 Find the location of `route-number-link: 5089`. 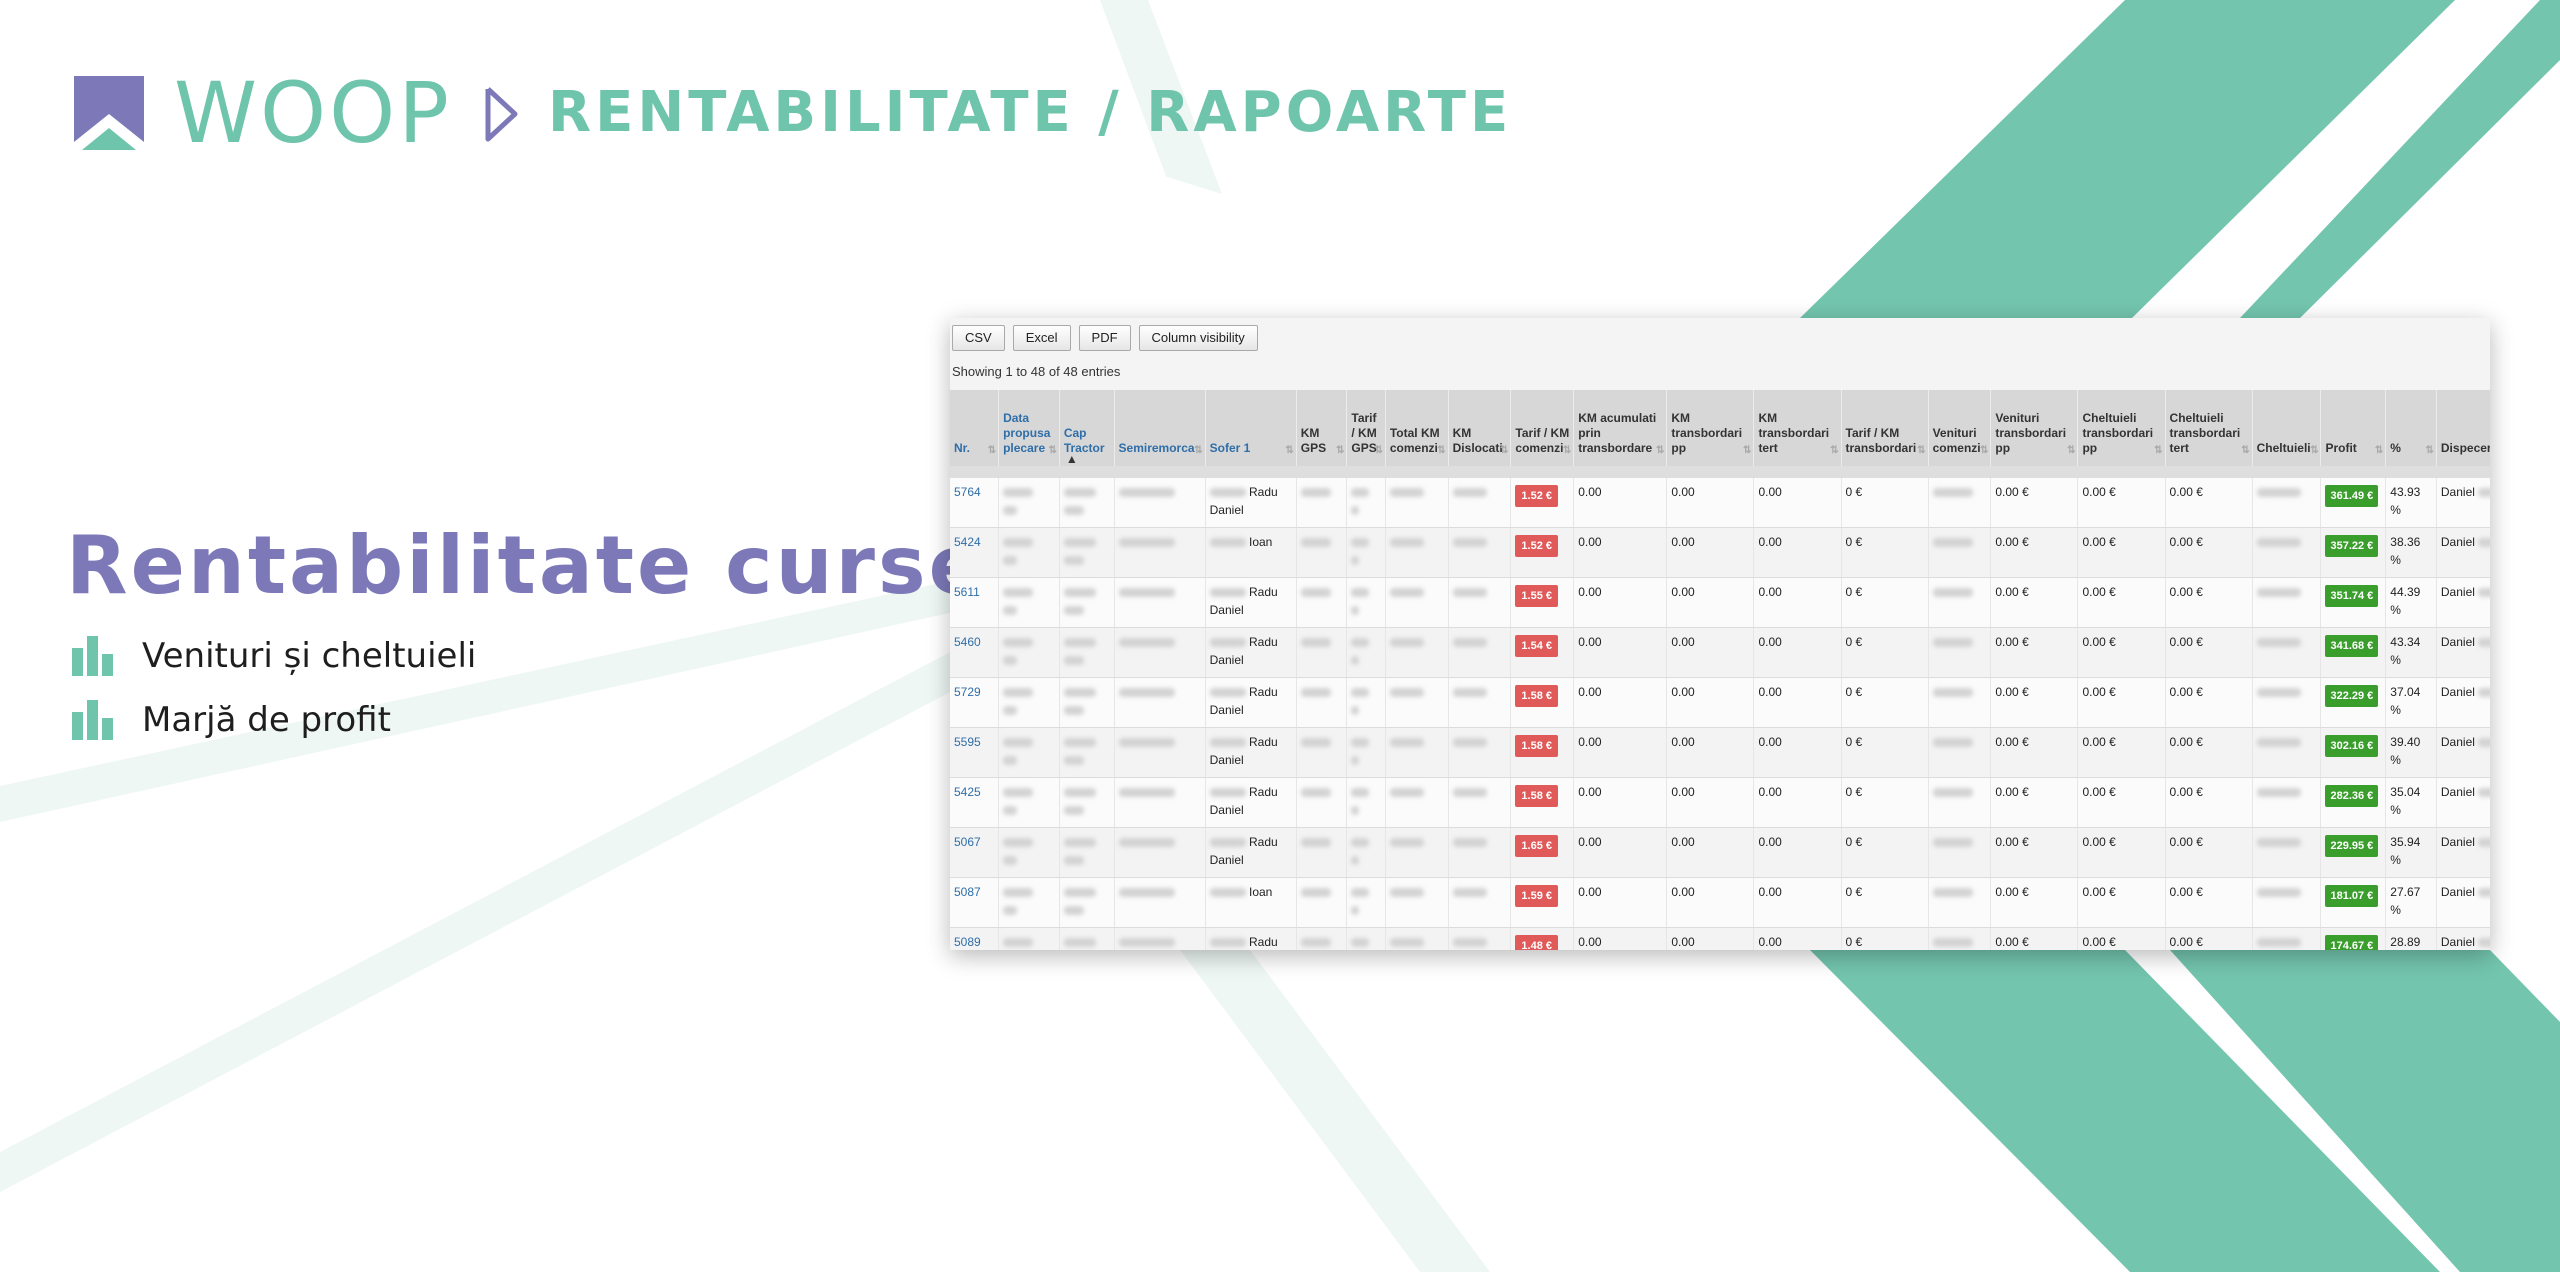

route-number-link: 5089 is located at coordinates (967, 942).